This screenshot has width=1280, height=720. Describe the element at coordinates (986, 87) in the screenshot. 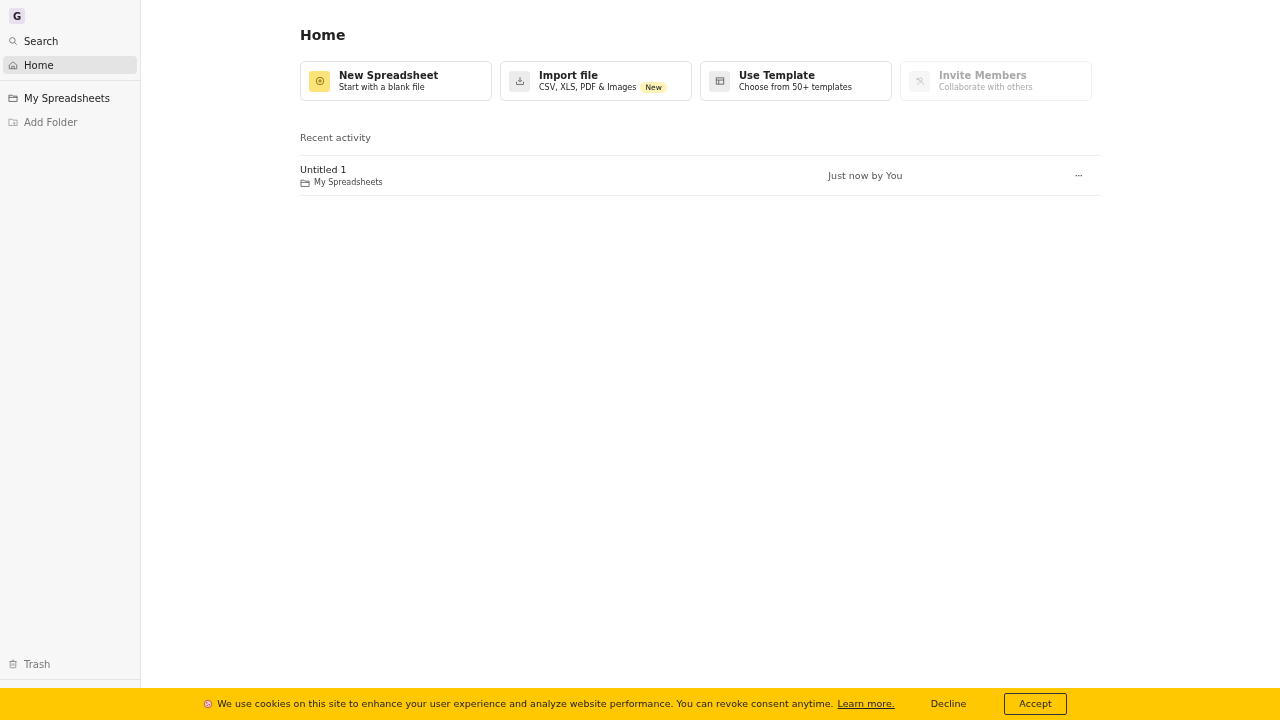

I see `card-subtitle: Collaborate with others` at that location.